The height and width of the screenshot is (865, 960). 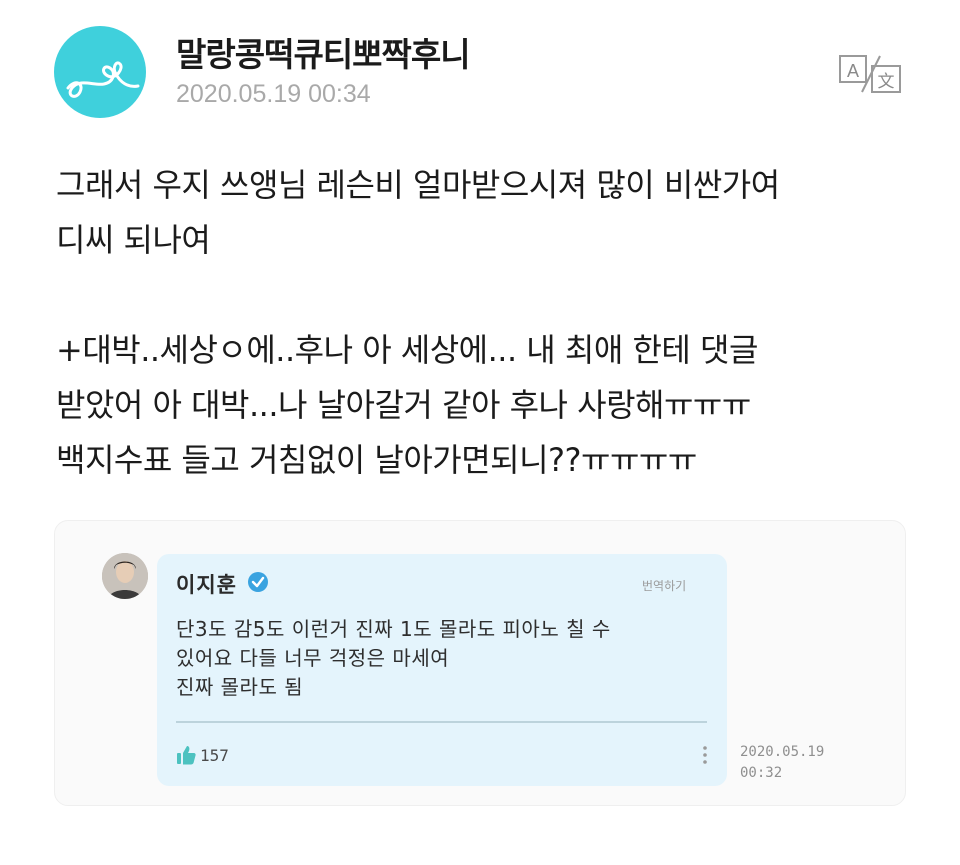 I want to click on post-line: 받았어 아 대박...나 날아갈거 같아 후나 사랑해ㅠㅠㅠ, so click(x=403, y=405).